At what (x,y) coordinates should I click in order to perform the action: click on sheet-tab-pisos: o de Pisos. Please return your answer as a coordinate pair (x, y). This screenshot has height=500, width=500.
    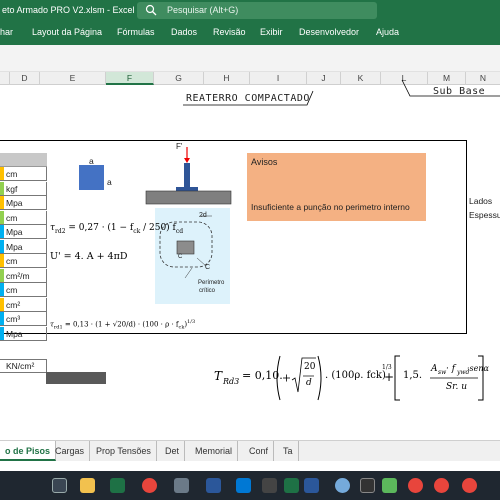
    Looking at the image, I should click on (28, 451).